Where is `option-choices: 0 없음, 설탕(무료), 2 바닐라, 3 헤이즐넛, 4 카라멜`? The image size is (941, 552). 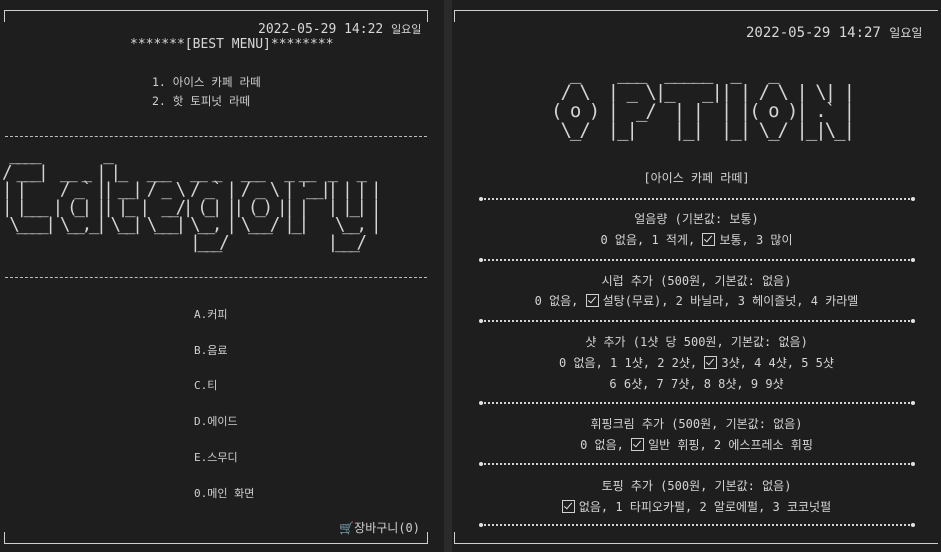
option-choices: 0 없음, 설탕(무료), 2 바닐라, 3 헤이즐넛, 4 카라멜 is located at coordinates (696, 300).